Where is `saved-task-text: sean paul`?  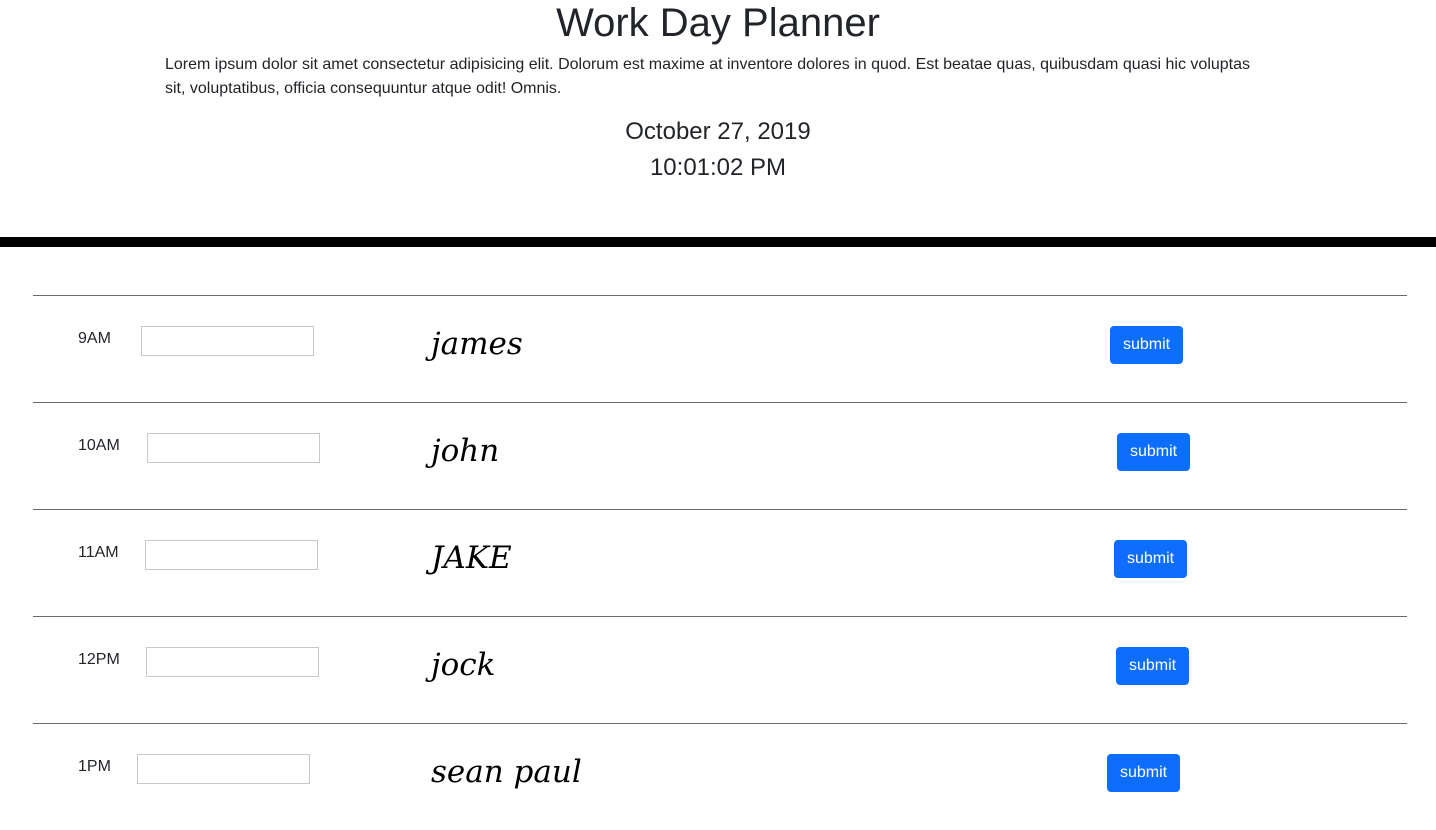 saved-task-text: sean paul is located at coordinates (506, 772).